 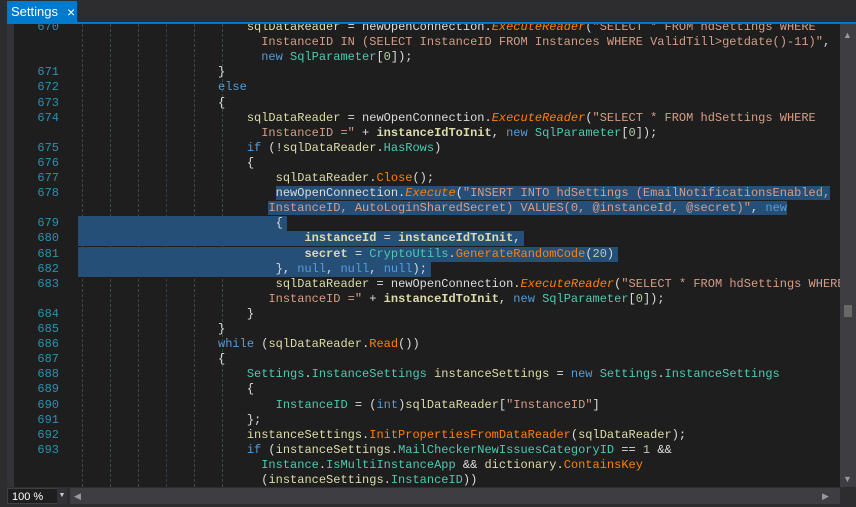 What do you see at coordinates (340, 193) in the screenshot?
I see `code-token: newOpenConnection.` at bounding box center [340, 193].